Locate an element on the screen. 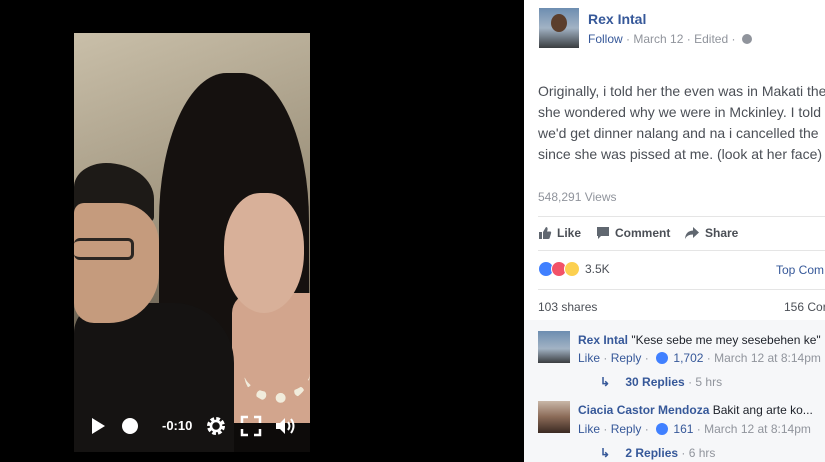 The width and height of the screenshot is (825, 462). comment-actions: Like · Reply · 161 · March 12 at 8:14pm is located at coordinates (694, 429).